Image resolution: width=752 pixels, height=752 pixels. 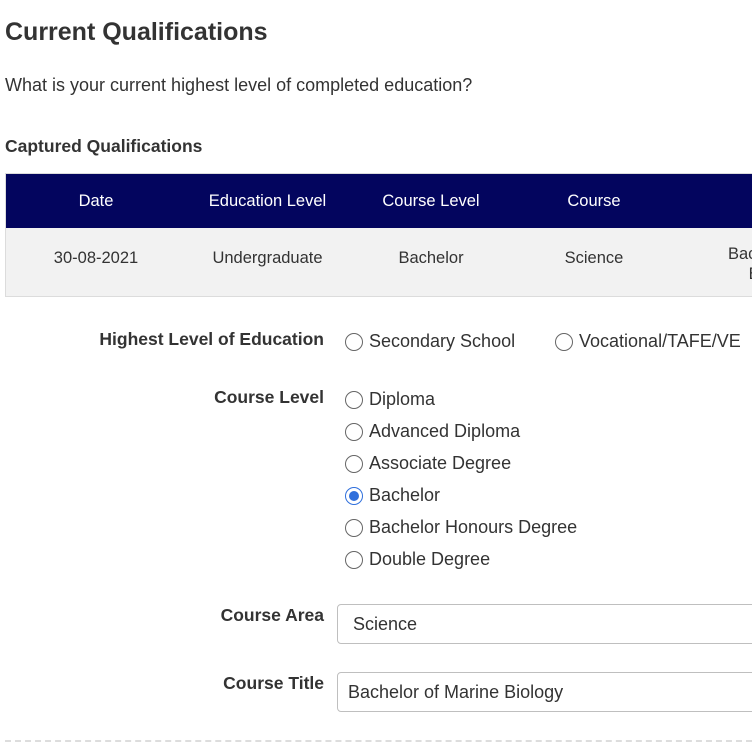 What do you see at coordinates (136, 32) in the screenshot?
I see `page-title: Current Qualifications` at bounding box center [136, 32].